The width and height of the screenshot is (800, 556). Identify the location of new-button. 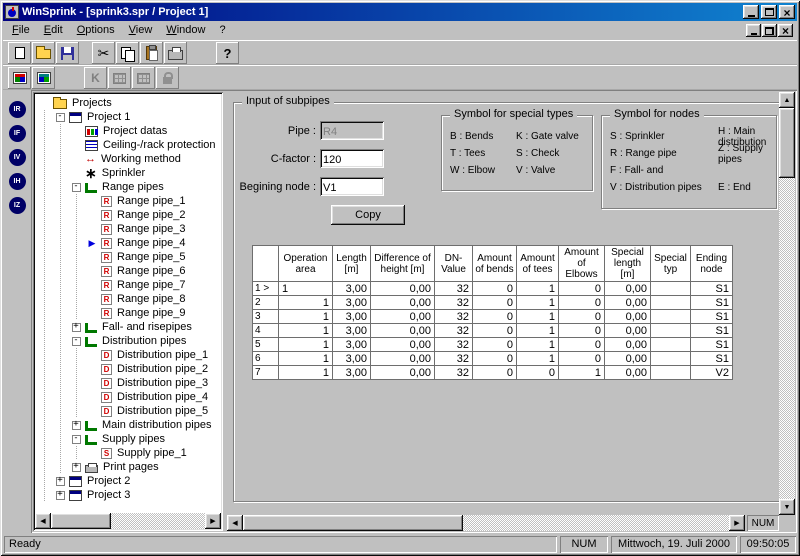
(19, 53).